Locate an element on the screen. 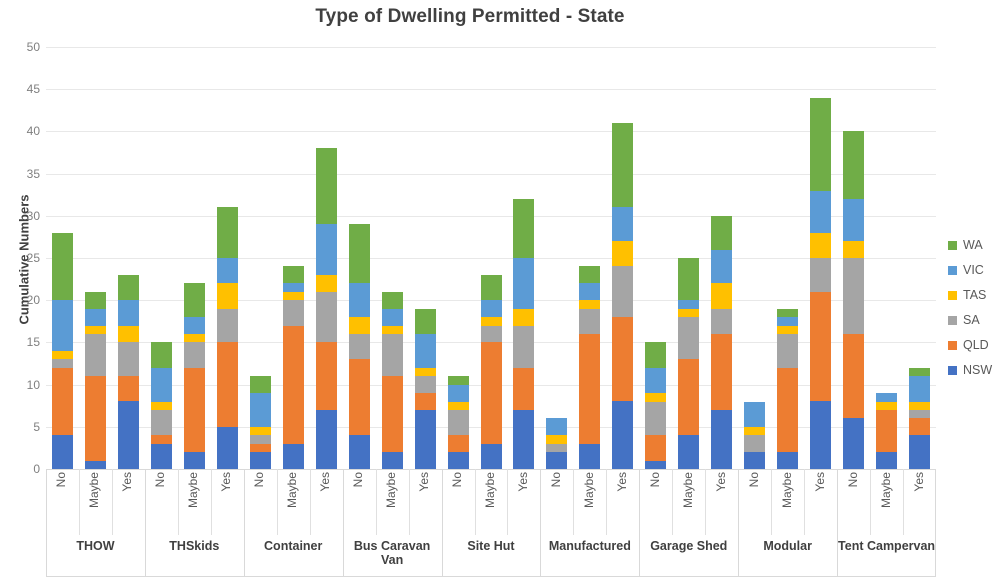 The height and width of the screenshot is (582, 1000). legend-item-vic: VIC is located at coordinates (974, 270).